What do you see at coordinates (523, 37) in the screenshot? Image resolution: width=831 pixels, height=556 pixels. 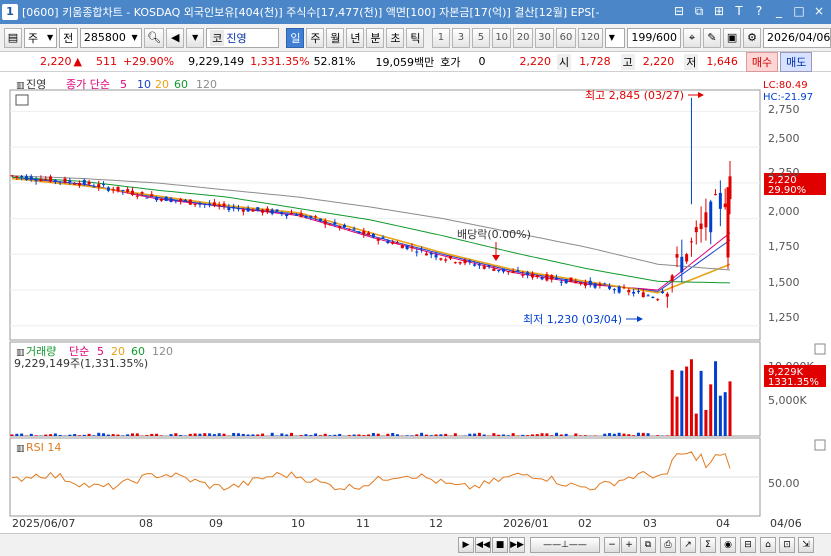 I see `interval-20: 20` at bounding box center [523, 37].